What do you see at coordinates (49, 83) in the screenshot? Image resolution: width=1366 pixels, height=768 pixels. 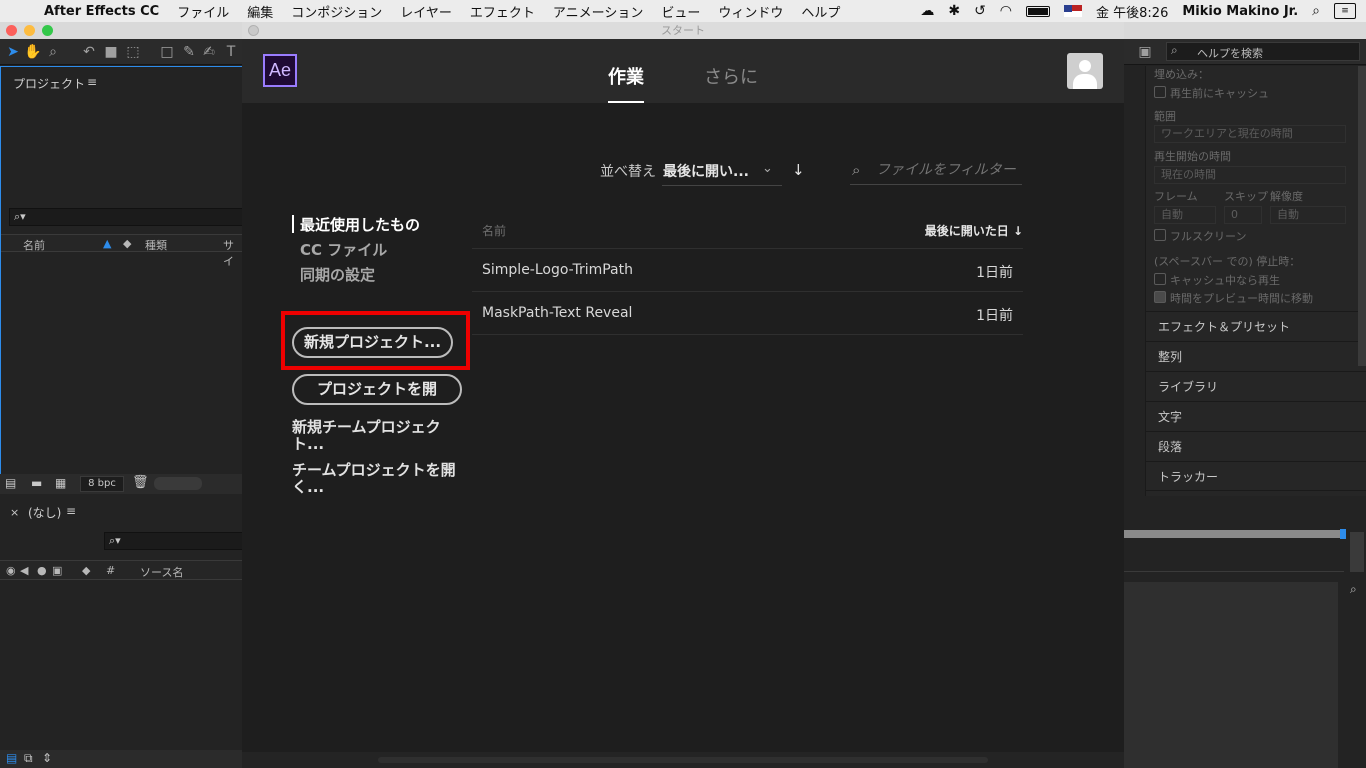 I see `project-panel-title: プロジェクト` at bounding box center [49, 83].